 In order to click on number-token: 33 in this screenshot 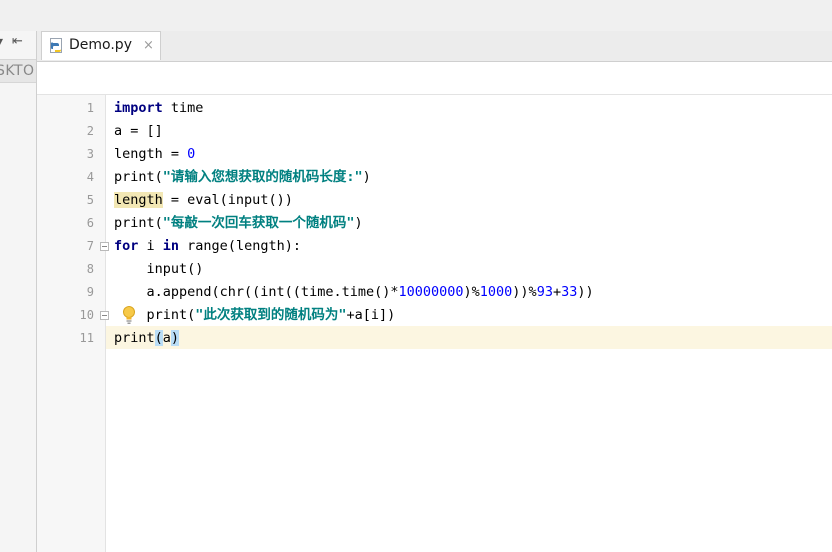, I will do `click(569, 292)`.